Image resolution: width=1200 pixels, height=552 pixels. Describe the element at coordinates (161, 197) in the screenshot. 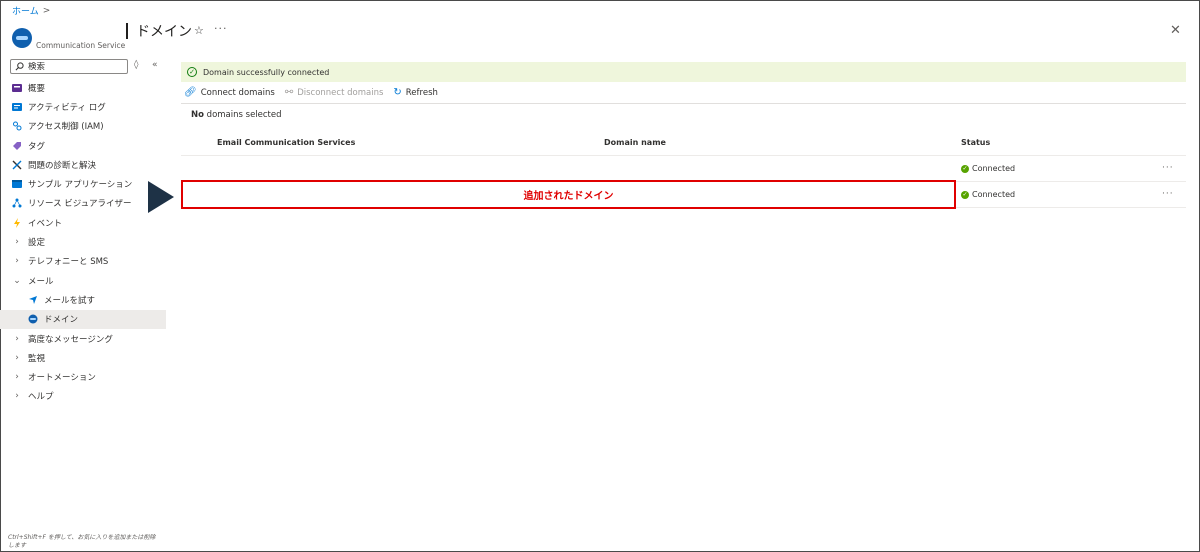

I see `annotation-arrow-icon` at that location.